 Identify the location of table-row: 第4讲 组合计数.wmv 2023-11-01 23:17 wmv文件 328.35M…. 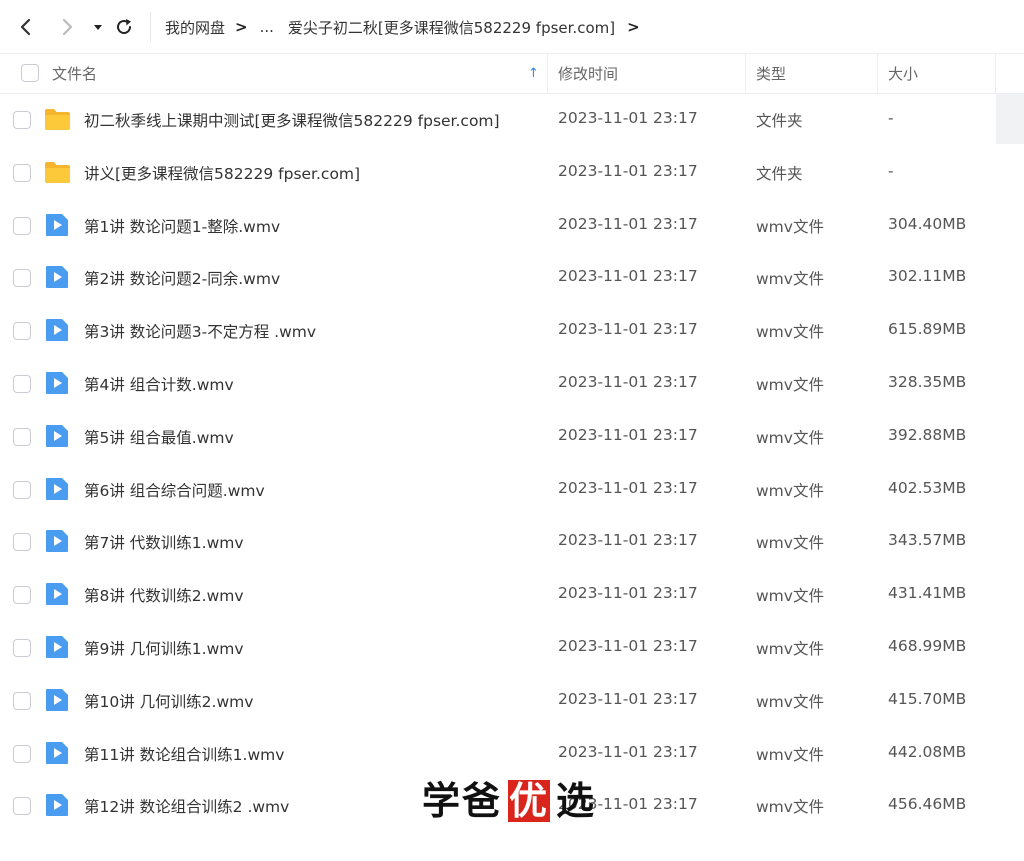
(512, 384).